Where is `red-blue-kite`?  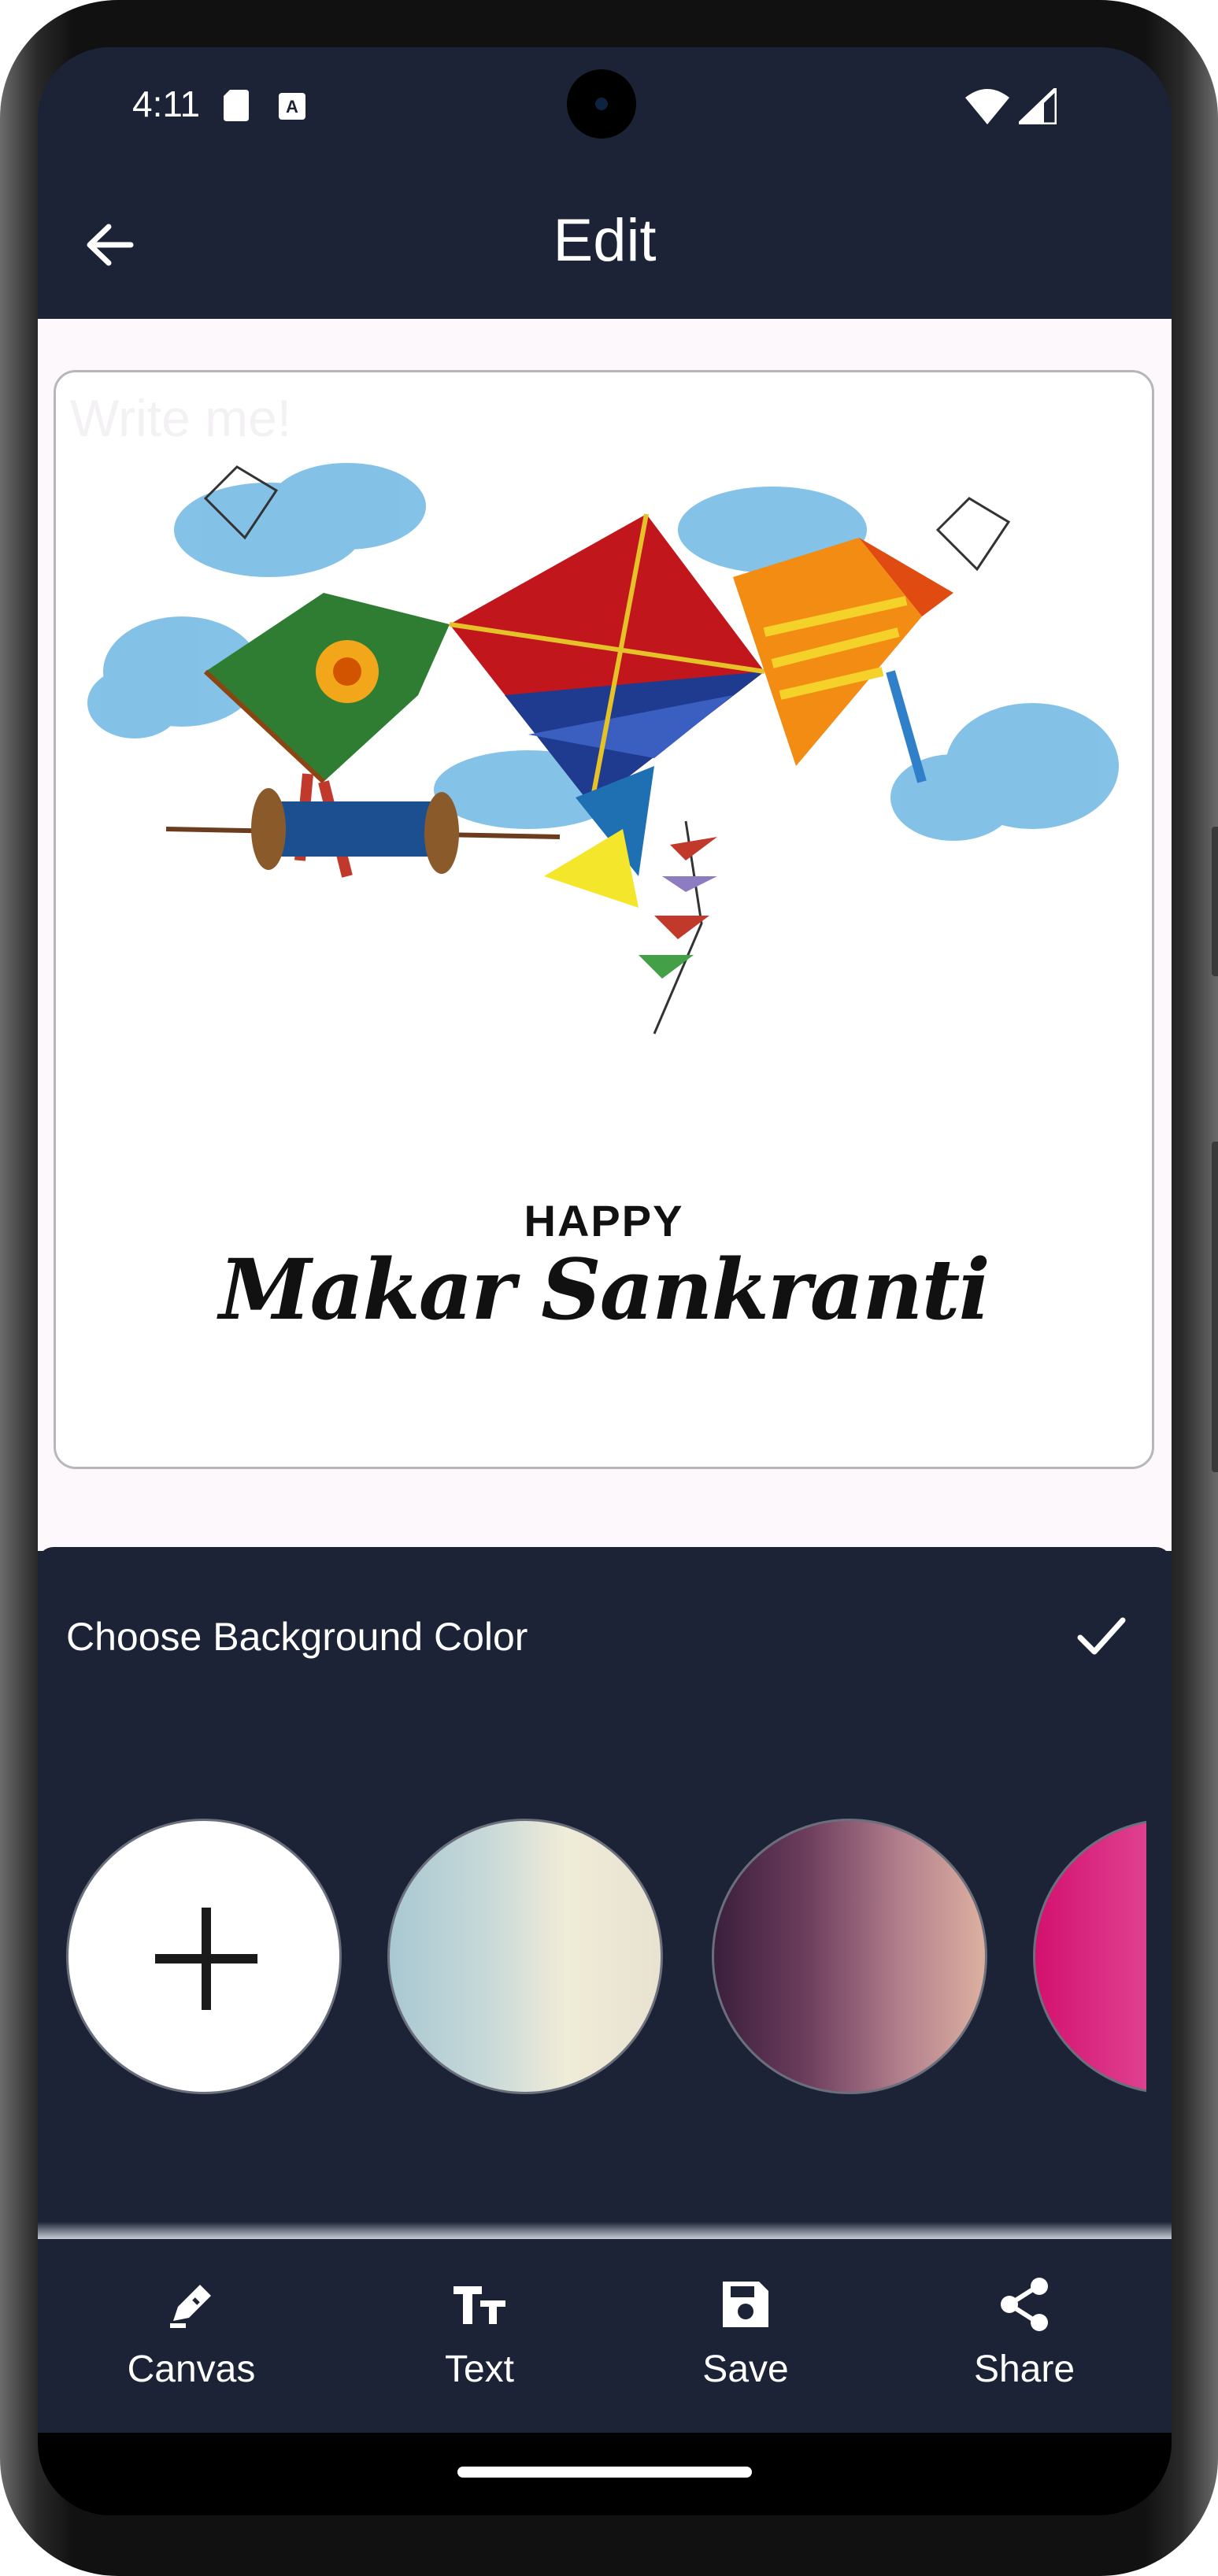 red-blue-kite is located at coordinates (607, 710).